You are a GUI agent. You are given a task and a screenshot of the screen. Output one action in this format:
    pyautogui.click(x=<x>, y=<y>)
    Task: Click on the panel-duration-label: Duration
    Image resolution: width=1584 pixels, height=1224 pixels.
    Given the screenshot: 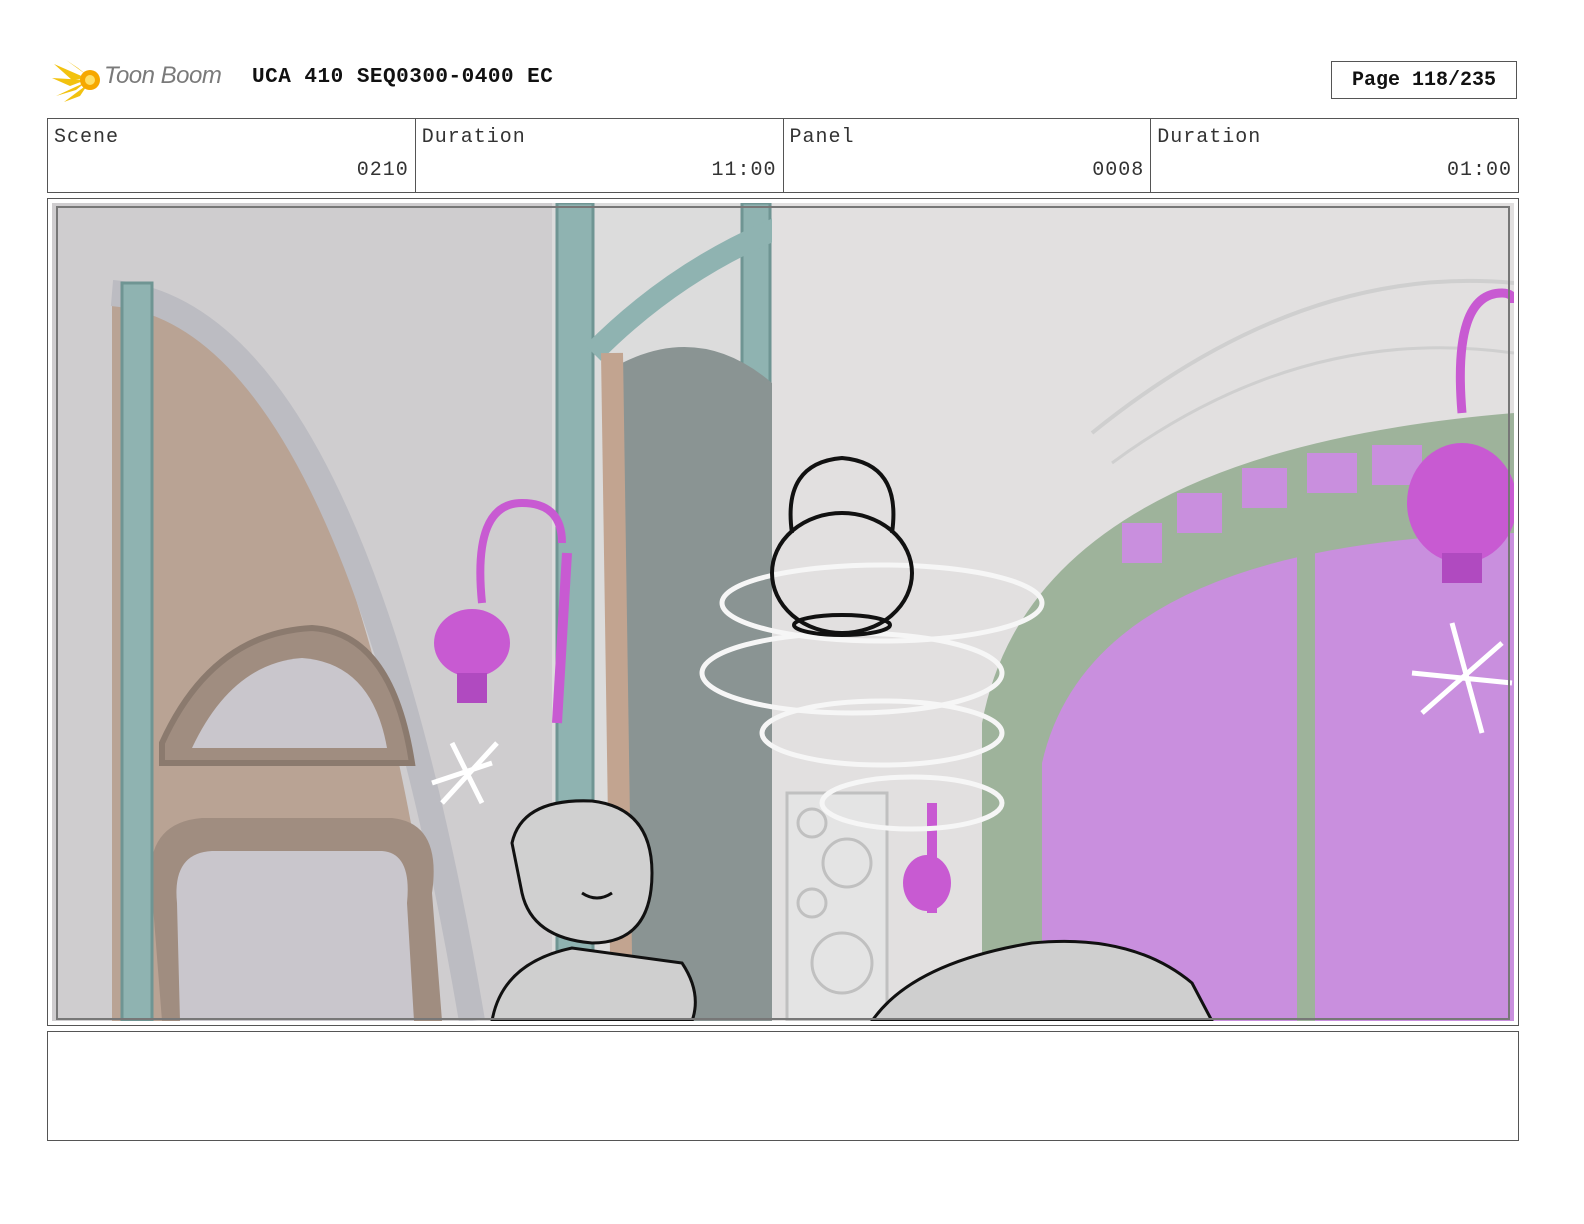 What is the action you would take?
    pyautogui.click(x=1209, y=137)
    